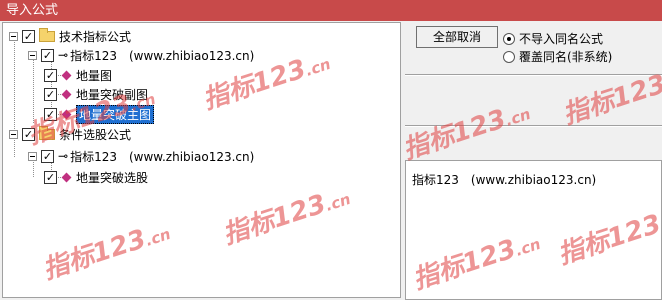 This screenshot has height=300, width=662. I want to click on option-label: 覆盖同名(非系统), so click(566, 57).